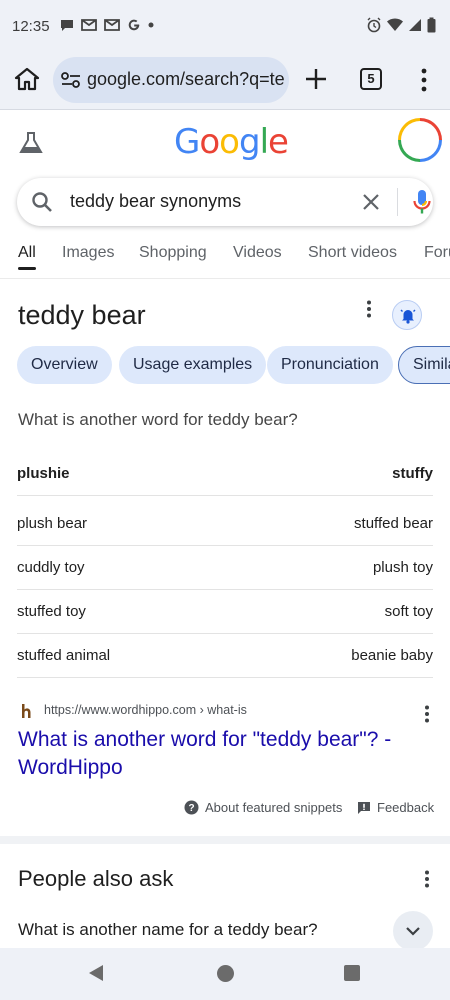  I want to click on synonym-left: cuddly toy, so click(51, 567).